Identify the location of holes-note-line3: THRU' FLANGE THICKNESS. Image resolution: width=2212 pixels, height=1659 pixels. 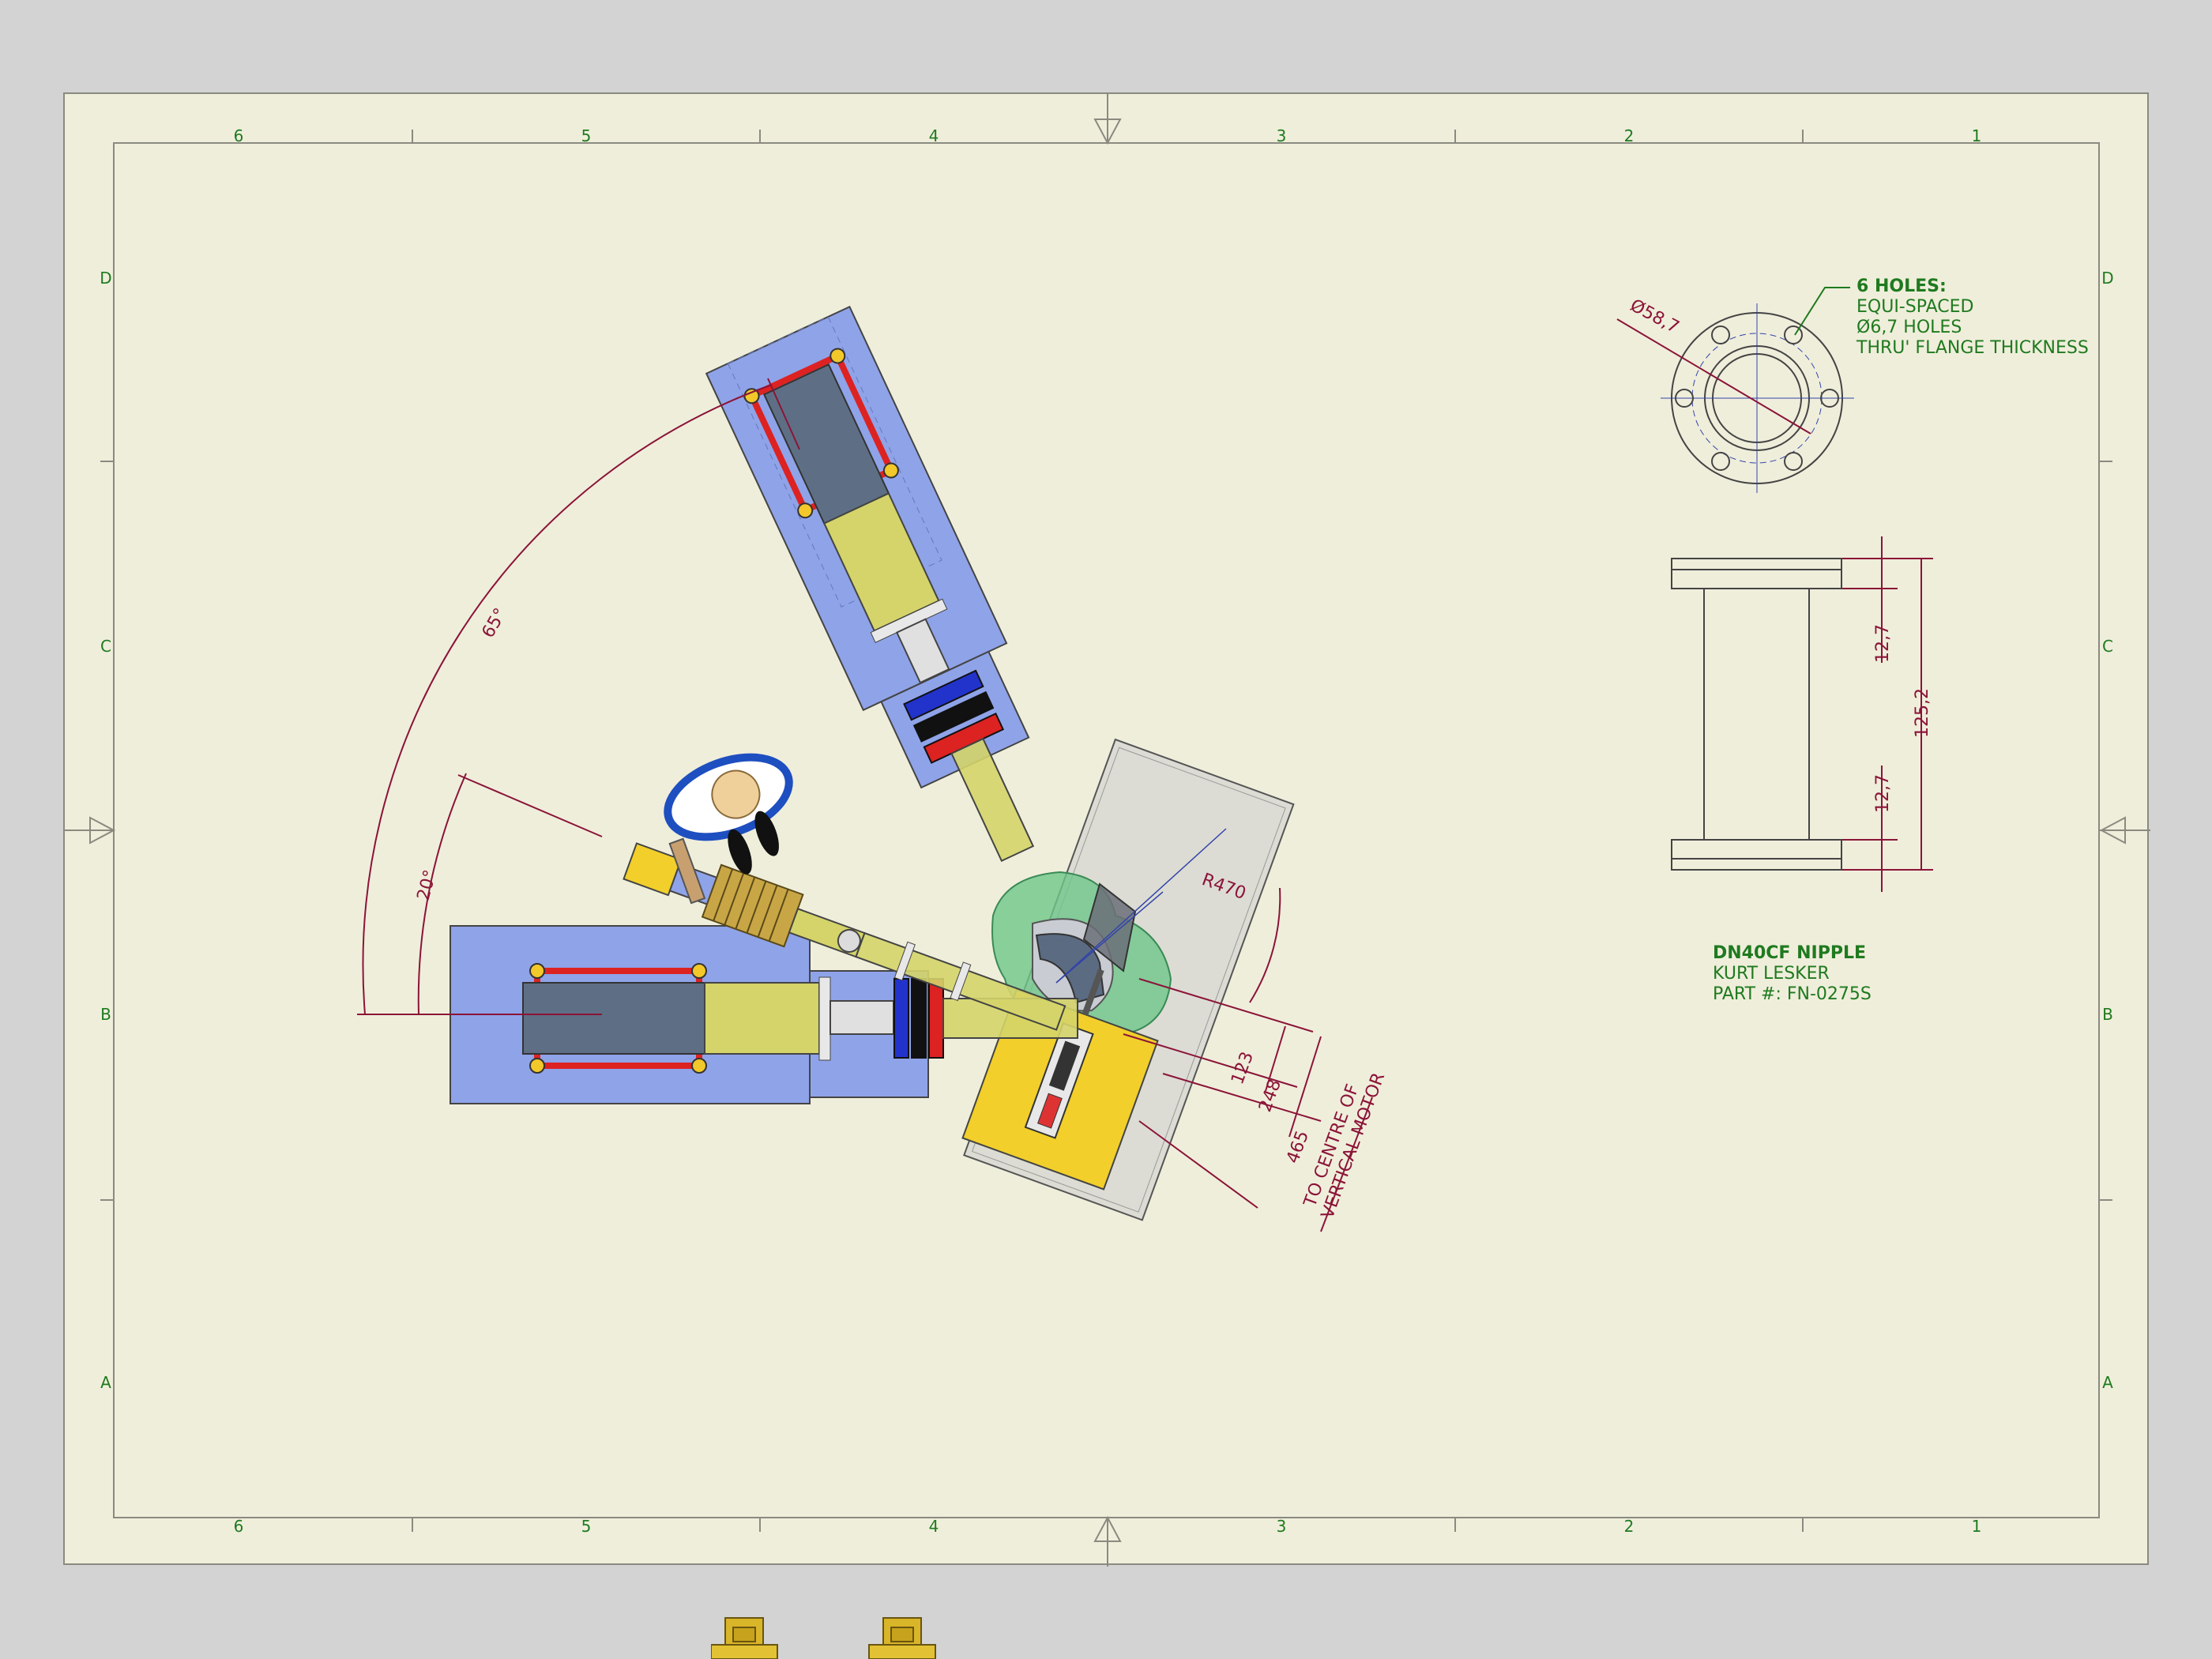
(1973, 348).